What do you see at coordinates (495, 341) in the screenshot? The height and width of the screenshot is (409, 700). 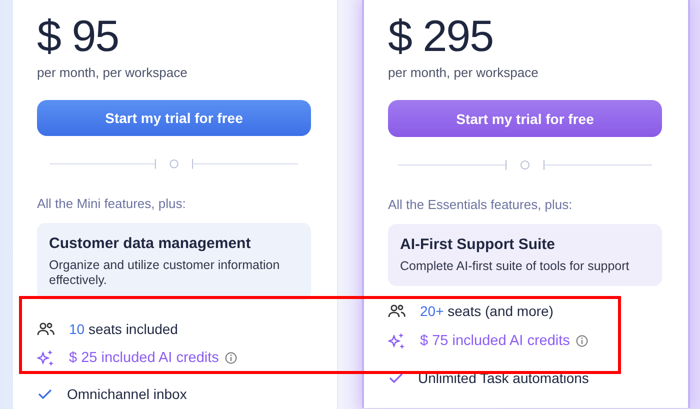 I see `ai-credits-text: $ 75 included AI credits` at bounding box center [495, 341].